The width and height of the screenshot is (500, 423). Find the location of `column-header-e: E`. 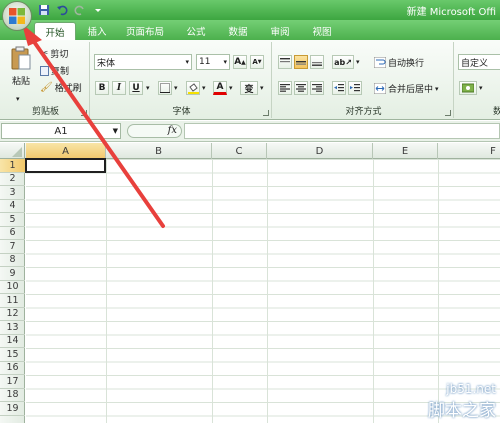

column-header-e: E is located at coordinates (405, 151).